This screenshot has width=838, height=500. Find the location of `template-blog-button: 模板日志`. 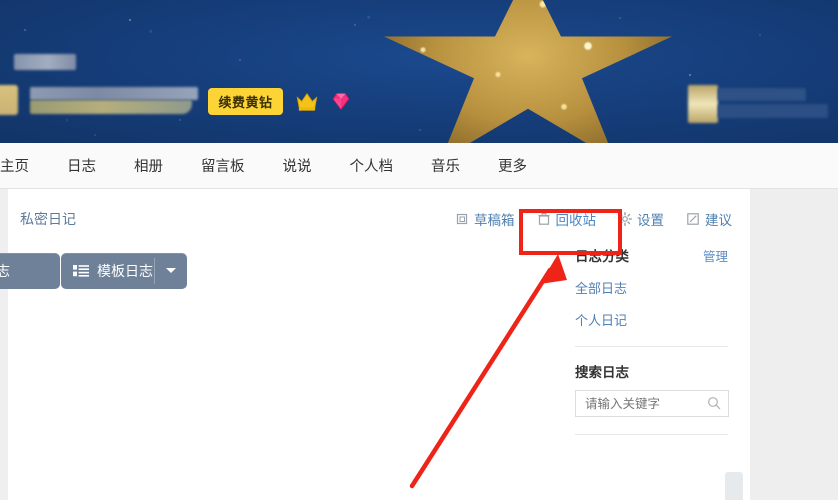

template-blog-button: 模板日志 is located at coordinates (124, 271).